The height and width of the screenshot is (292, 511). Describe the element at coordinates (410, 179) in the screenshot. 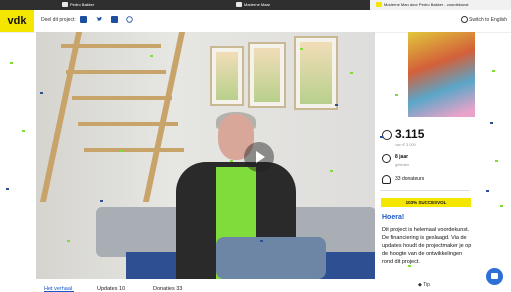

I see `donor-count: 33 donateurs` at that location.